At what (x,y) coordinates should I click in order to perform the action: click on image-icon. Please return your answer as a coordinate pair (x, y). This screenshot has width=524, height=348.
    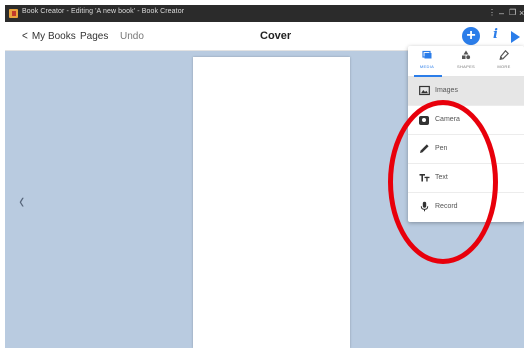
    Looking at the image, I should click on (424, 91).